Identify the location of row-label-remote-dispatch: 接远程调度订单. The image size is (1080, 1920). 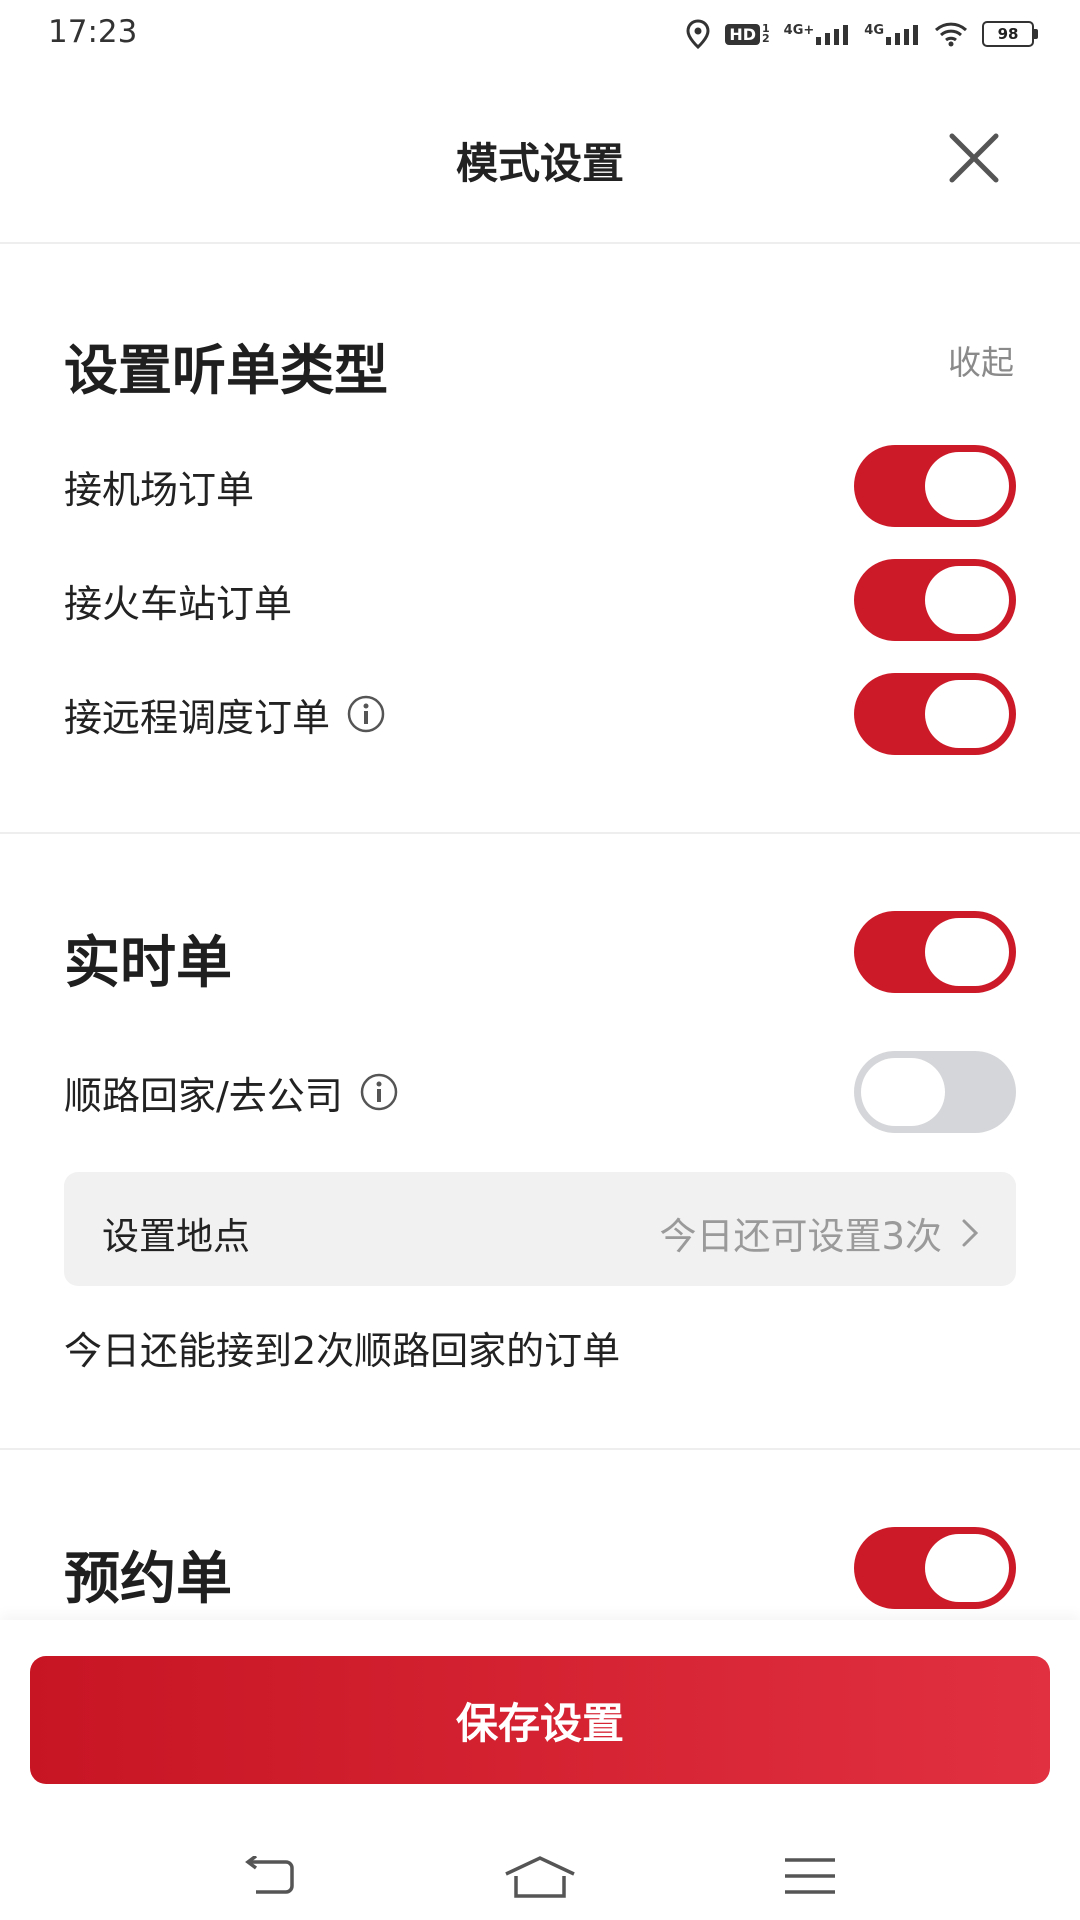
(197, 717).